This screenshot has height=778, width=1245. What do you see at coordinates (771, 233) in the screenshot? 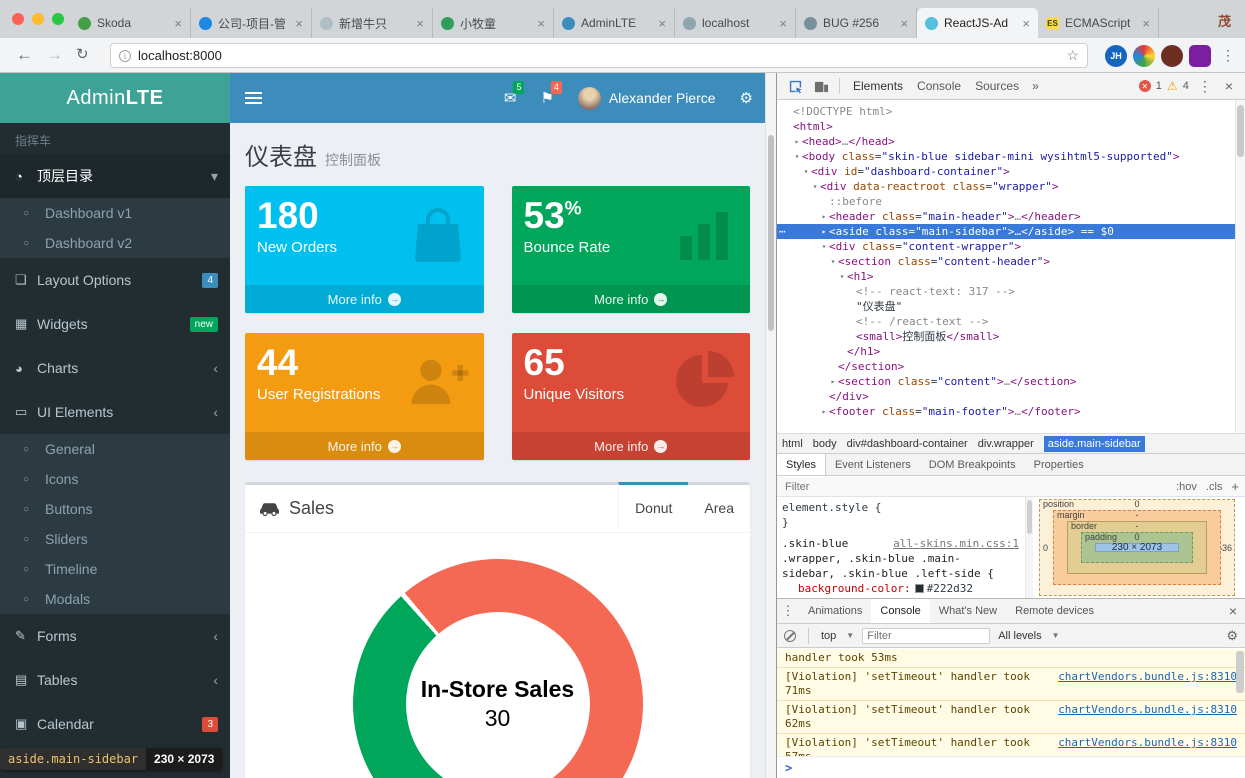
I see `page-scrollbar-thumb` at bounding box center [771, 233].